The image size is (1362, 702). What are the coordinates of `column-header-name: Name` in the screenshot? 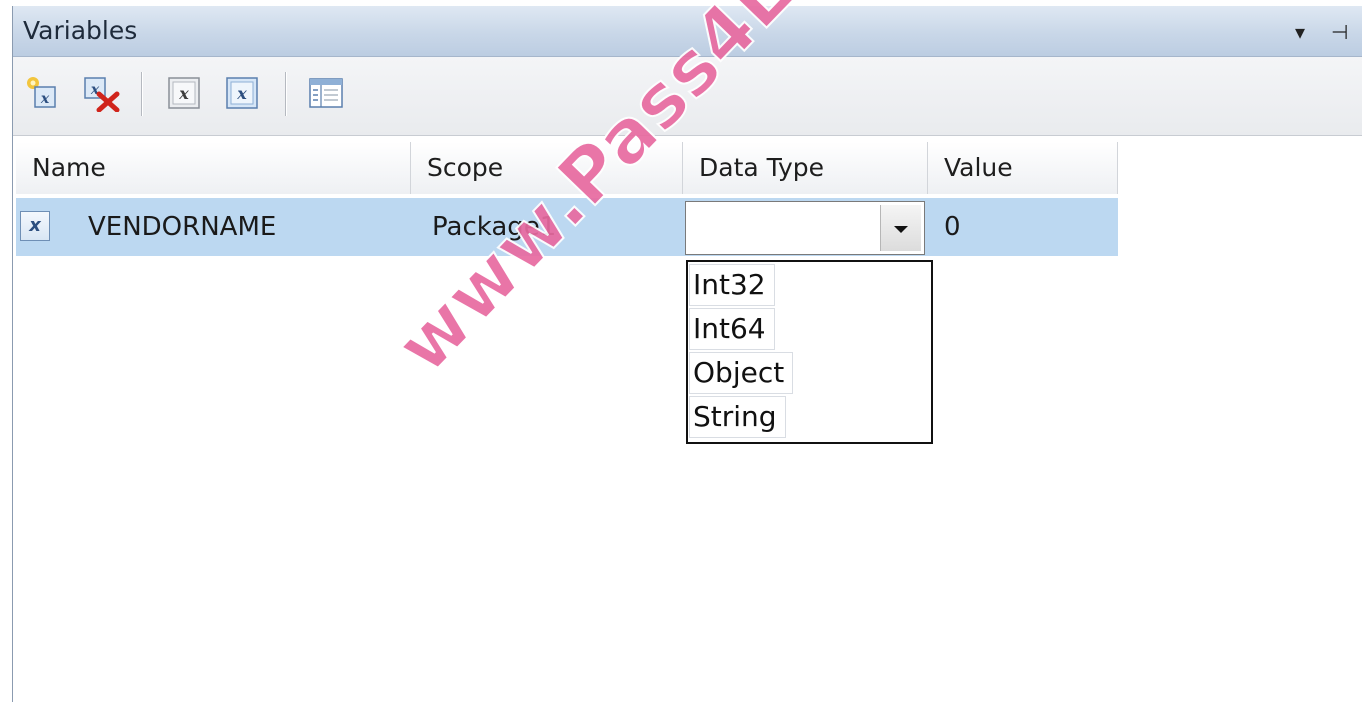 It's located at (213, 168).